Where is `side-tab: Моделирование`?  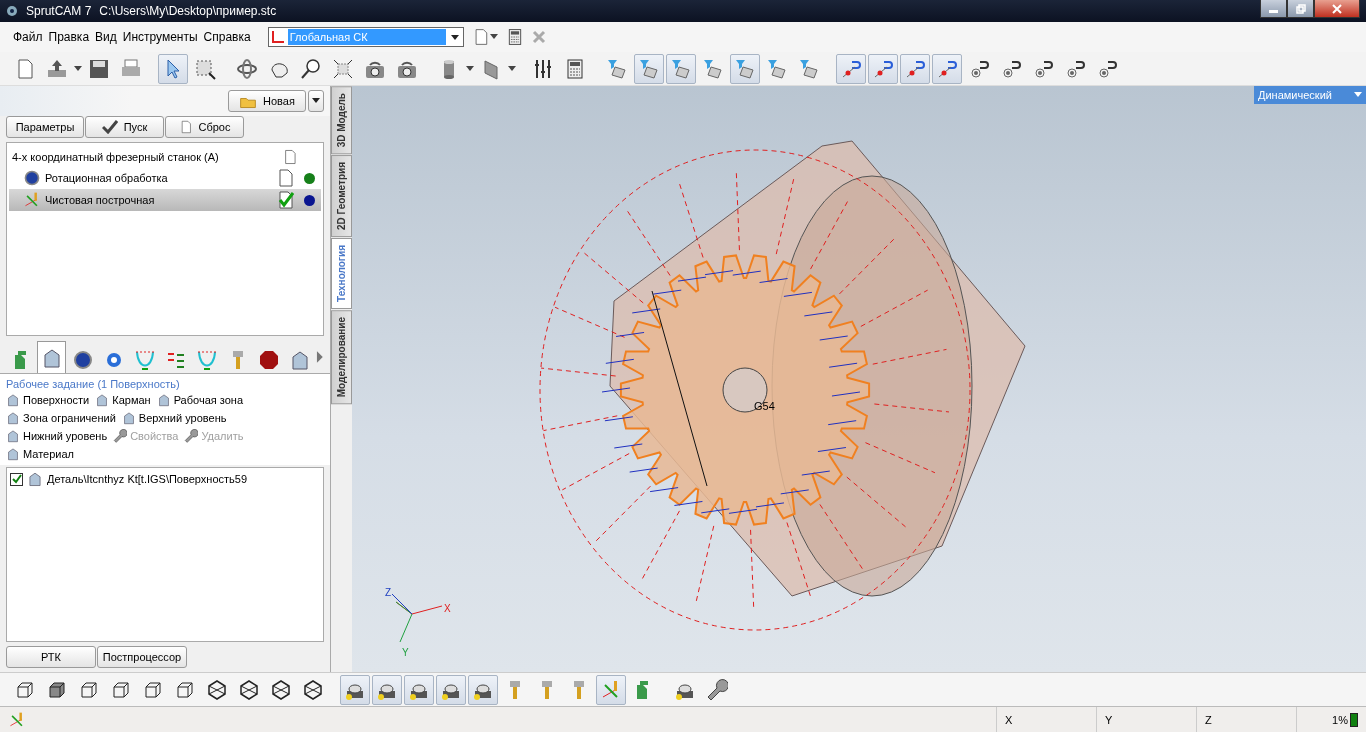
side-tab: Моделирование is located at coordinates (341, 357).